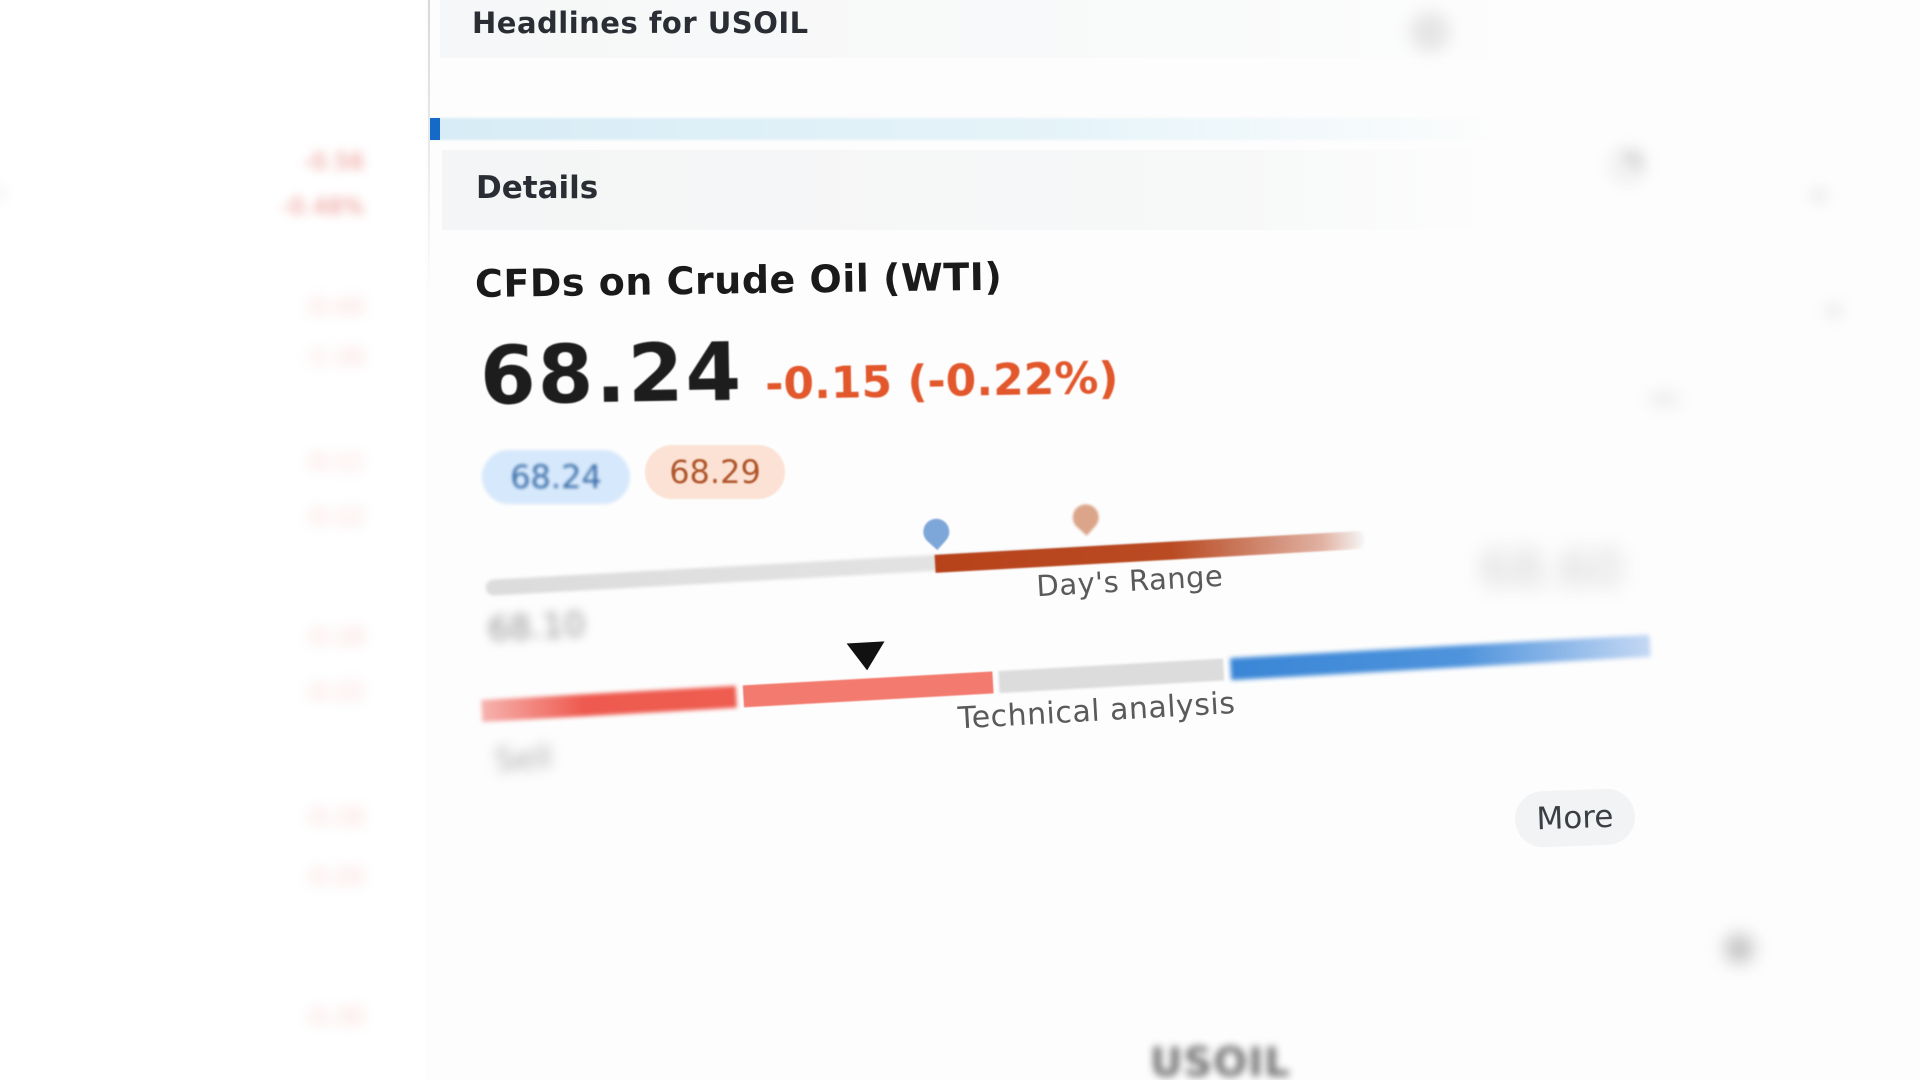 The width and height of the screenshot is (1920, 1080). I want to click on ask-button: 68.29, so click(715, 472).